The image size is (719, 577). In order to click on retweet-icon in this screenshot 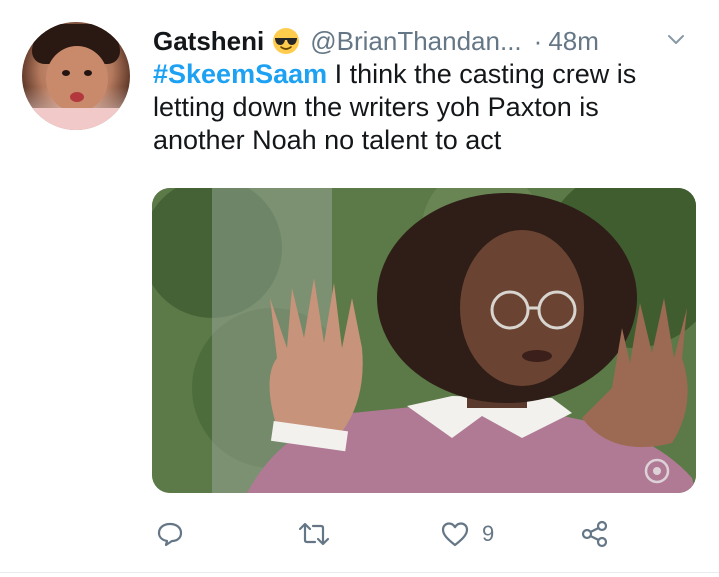, I will do `click(314, 534)`.